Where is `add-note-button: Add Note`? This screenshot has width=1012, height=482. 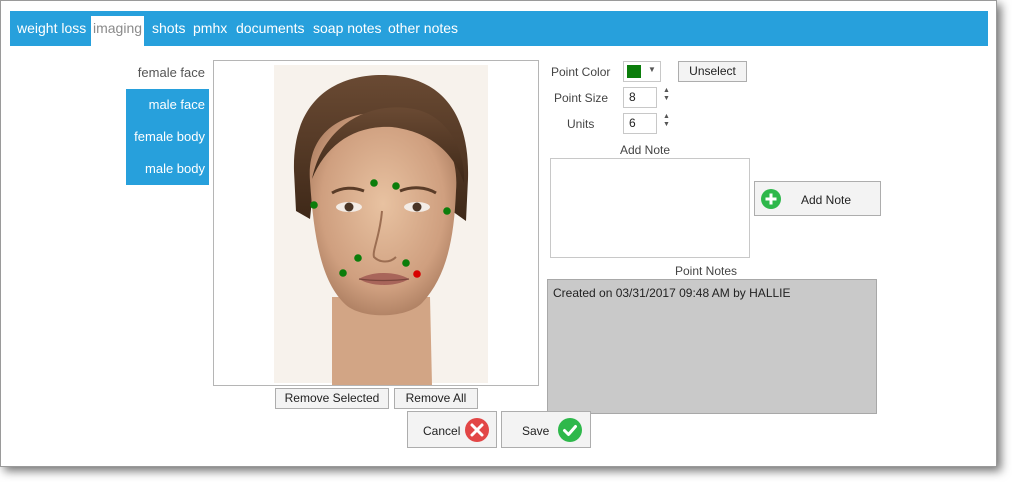 add-note-button: Add Note is located at coordinates (817, 198).